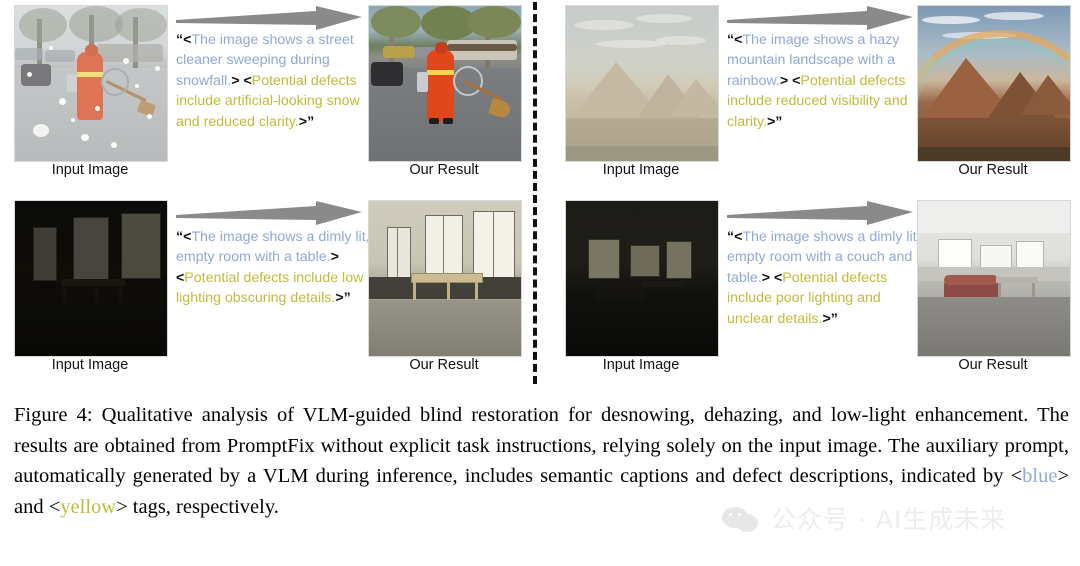  I want to click on result-image-dehazing, so click(994, 83).